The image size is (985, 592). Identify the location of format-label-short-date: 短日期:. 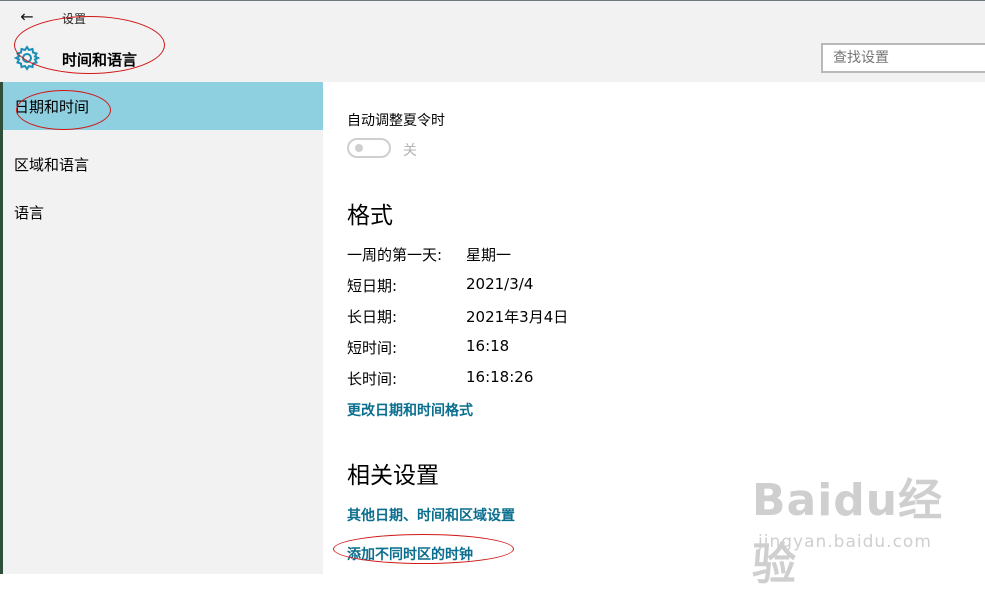
(372, 286).